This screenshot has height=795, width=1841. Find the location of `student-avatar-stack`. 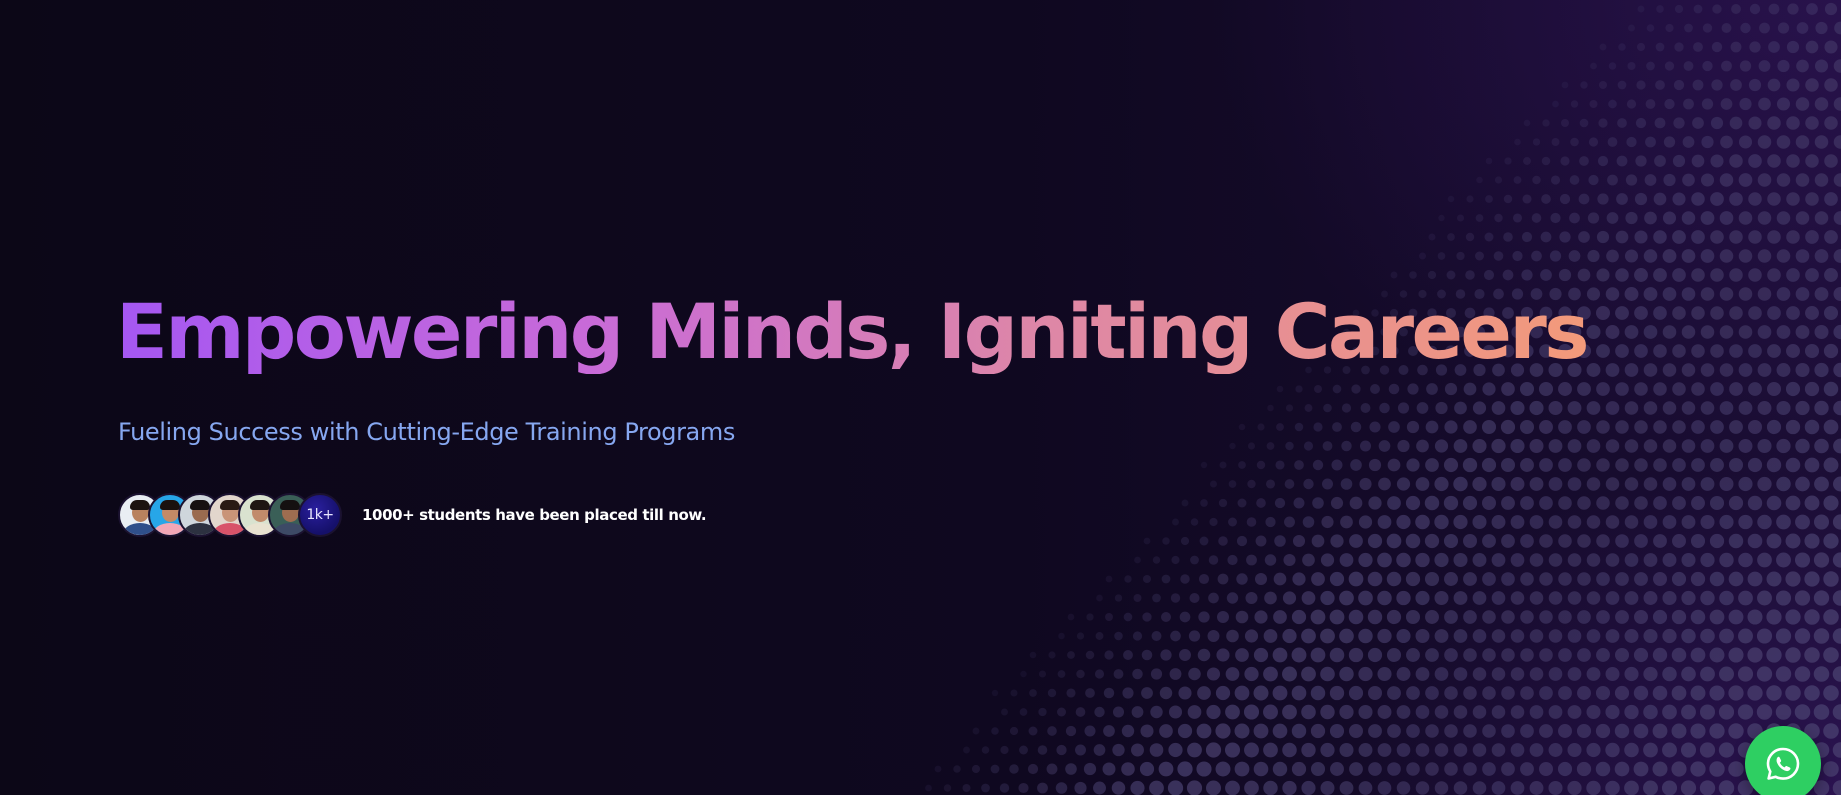

student-avatar-stack is located at coordinates (215, 515).